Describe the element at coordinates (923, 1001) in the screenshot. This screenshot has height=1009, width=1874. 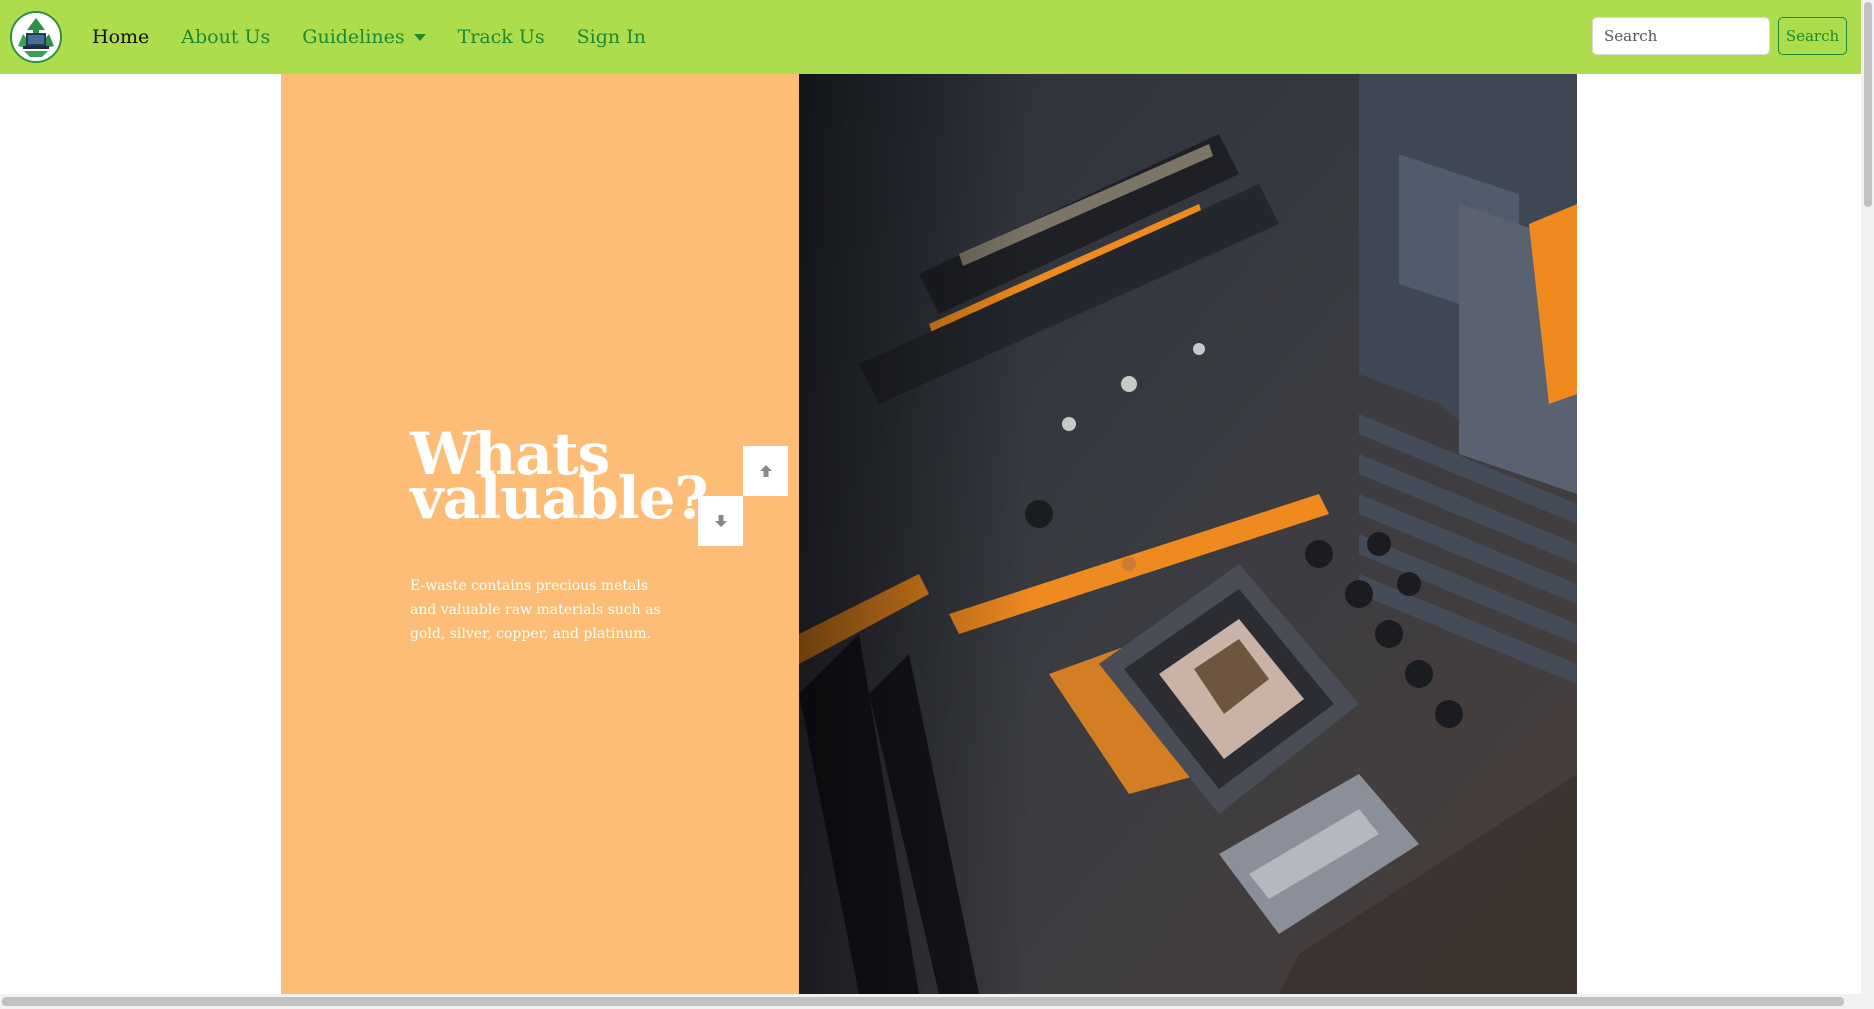
I see `horizontal-scrollbar-thumb` at that location.